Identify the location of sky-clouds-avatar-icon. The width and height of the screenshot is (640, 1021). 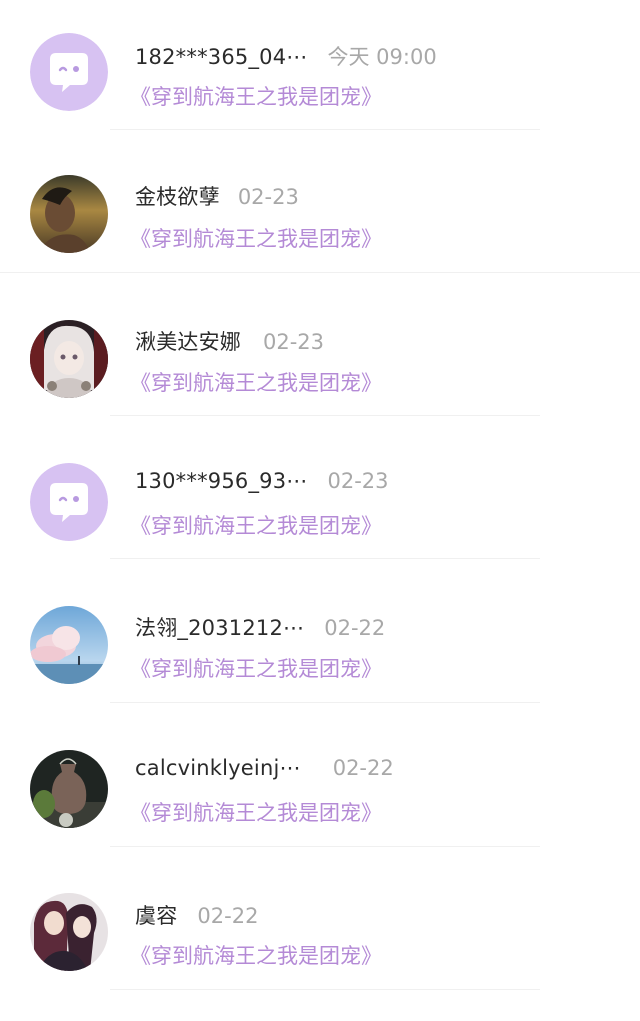
(69, 645).